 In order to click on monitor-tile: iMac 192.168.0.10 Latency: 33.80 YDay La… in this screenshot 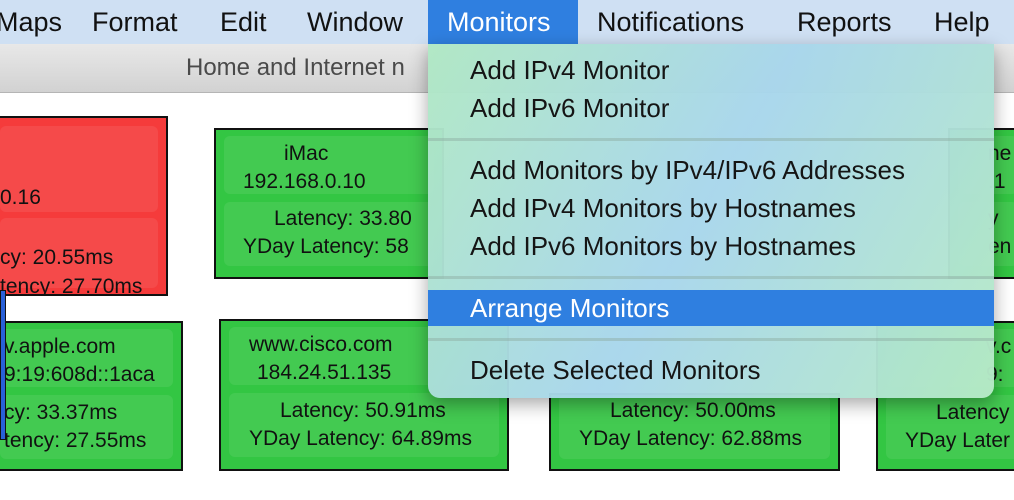, I will do `click(329, 203)`.